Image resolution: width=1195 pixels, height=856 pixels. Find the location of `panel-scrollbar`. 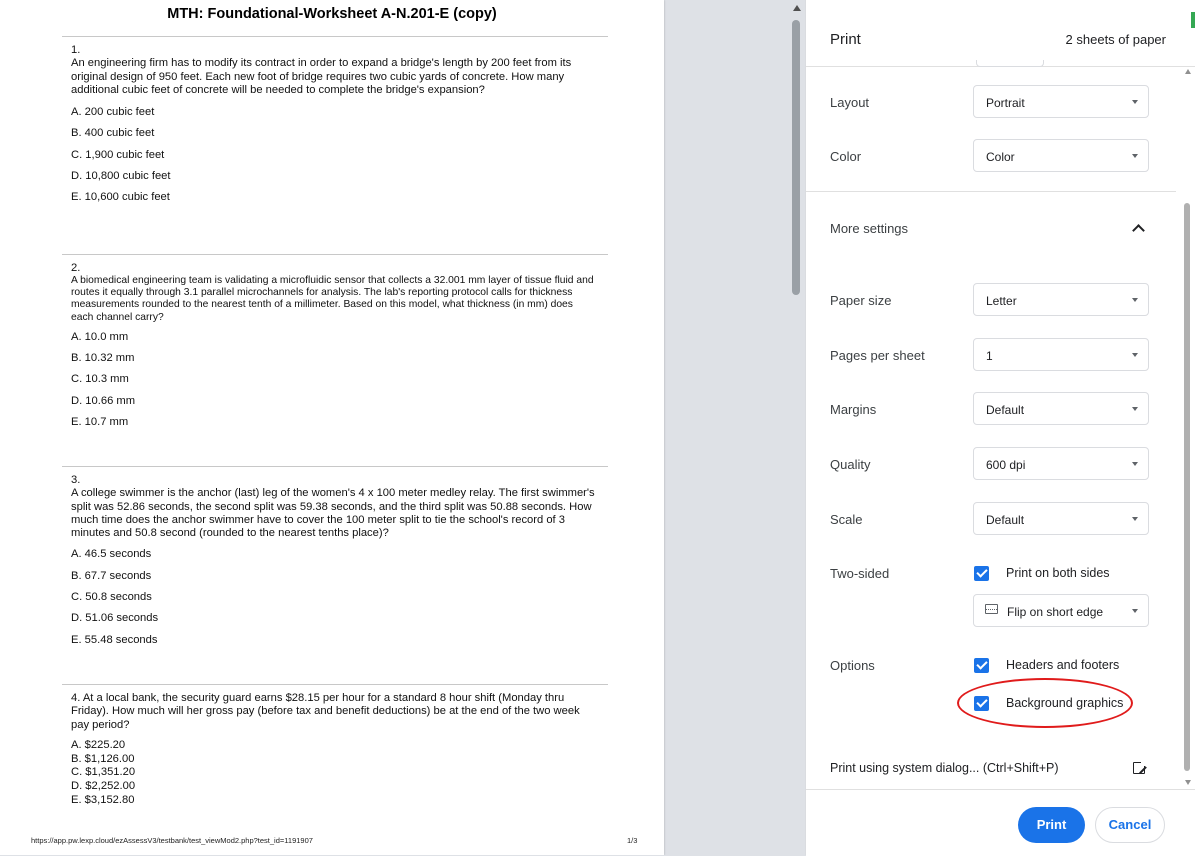

panel-scrollbar is located at coordinates (1188, 427).